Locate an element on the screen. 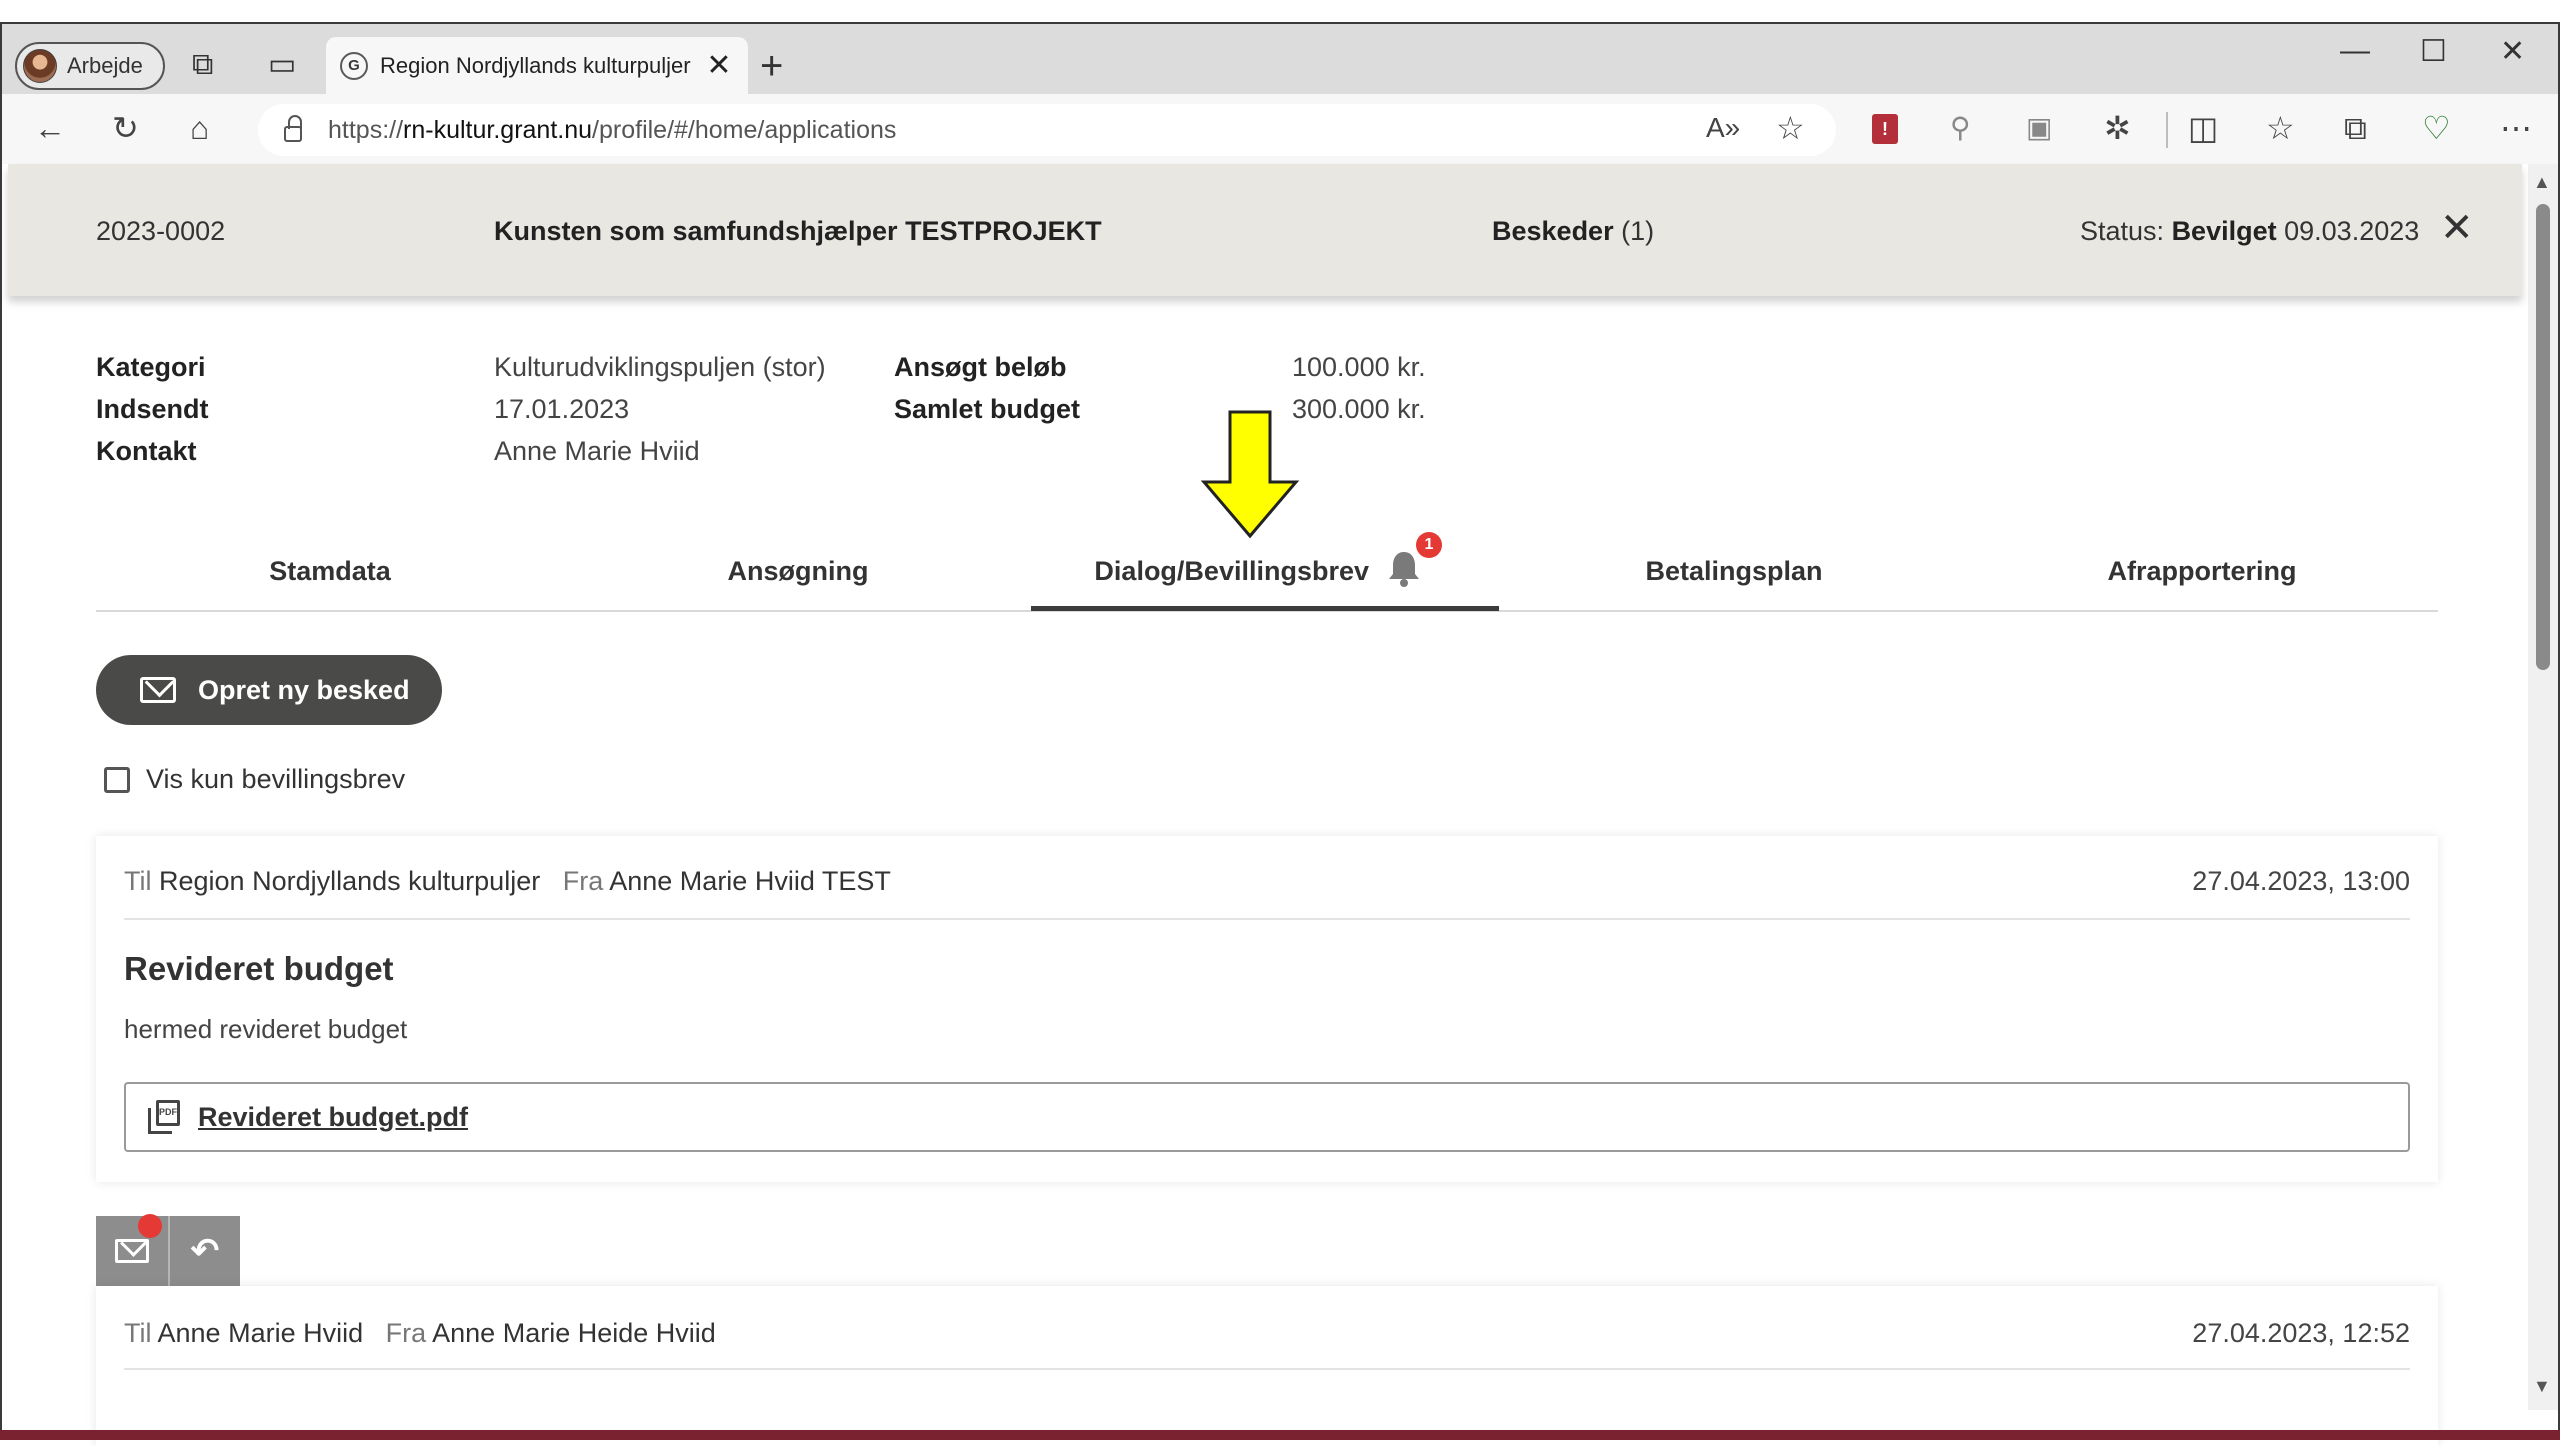 The width and height of the screenshot is (2560, 1446). kategori-label: Kategori is located at coordinates (151, 367).